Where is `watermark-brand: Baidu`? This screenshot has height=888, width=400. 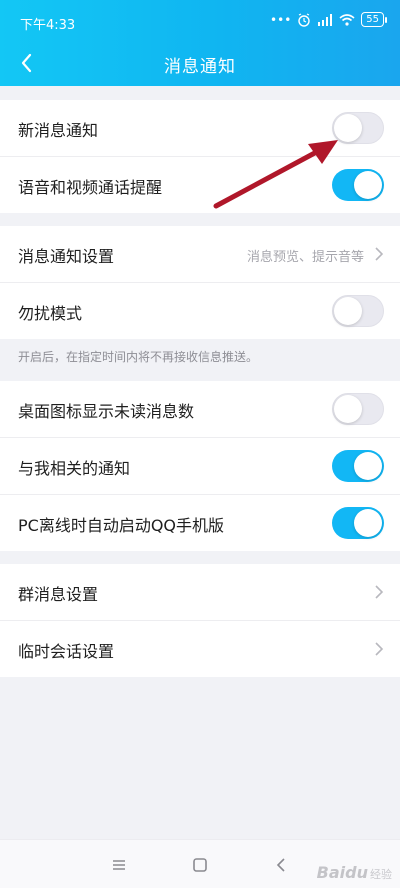
watermark-brand: Baidu is located at coordinates (342, 872).